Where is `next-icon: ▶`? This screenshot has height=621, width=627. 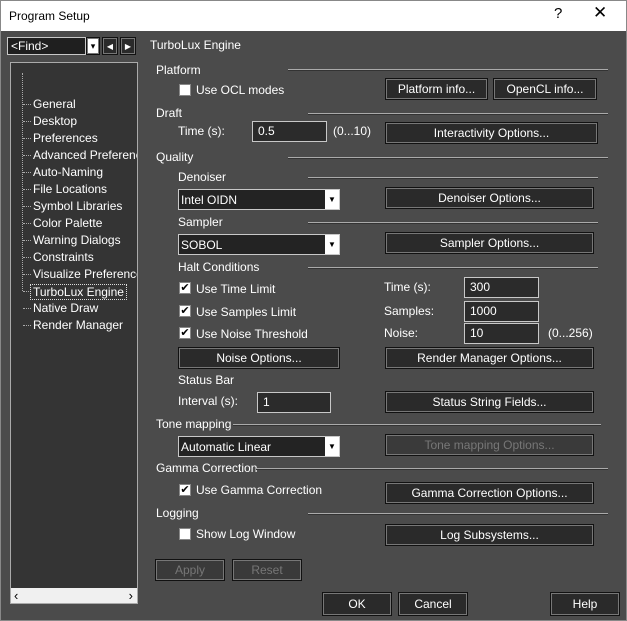 next-icon: ▶ is located at coordinates (128, 46).